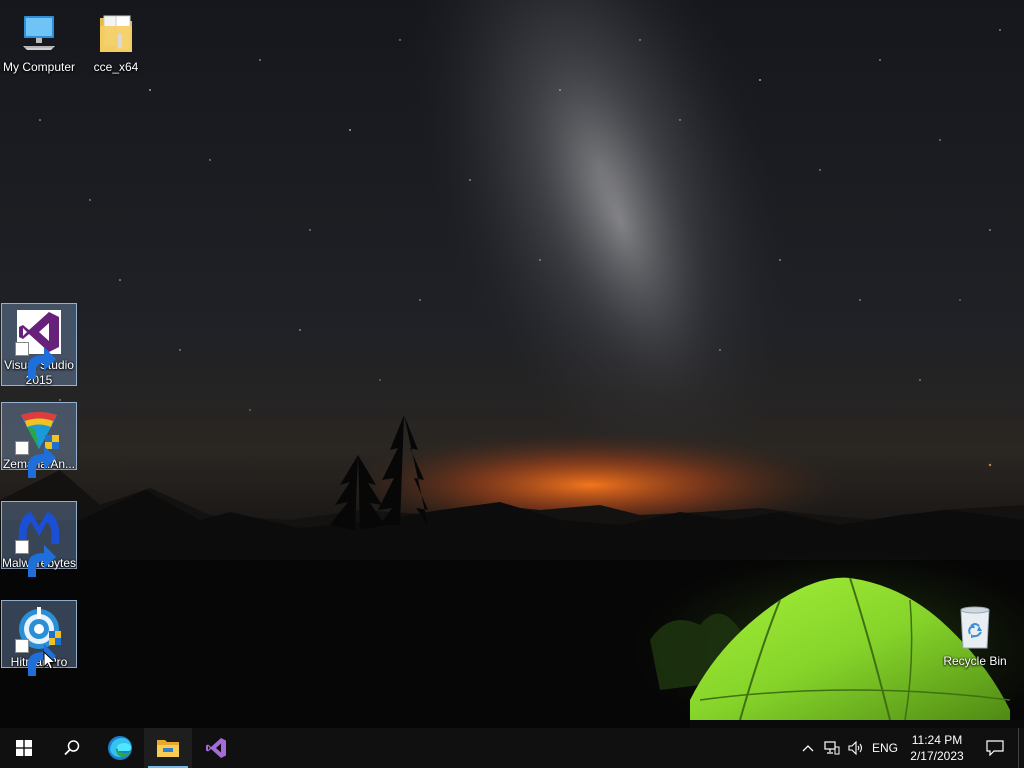  I want to click on volume-icon, so click(855, 748).